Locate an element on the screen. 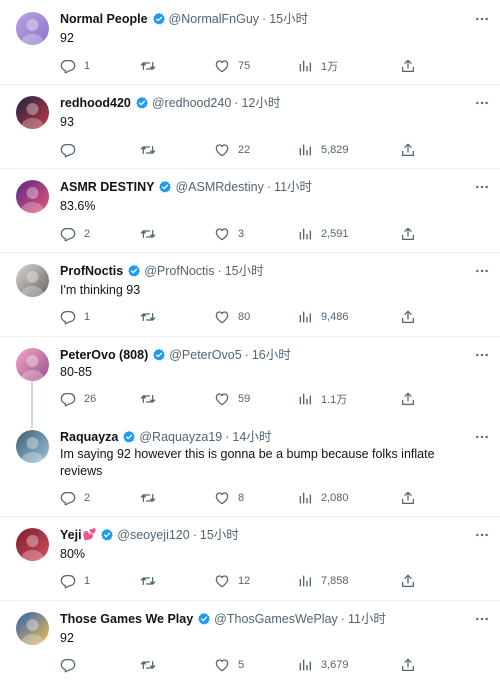 This screenshot has height=681, width=500. views-button: 5,829 is located at coordinates (323, 150).